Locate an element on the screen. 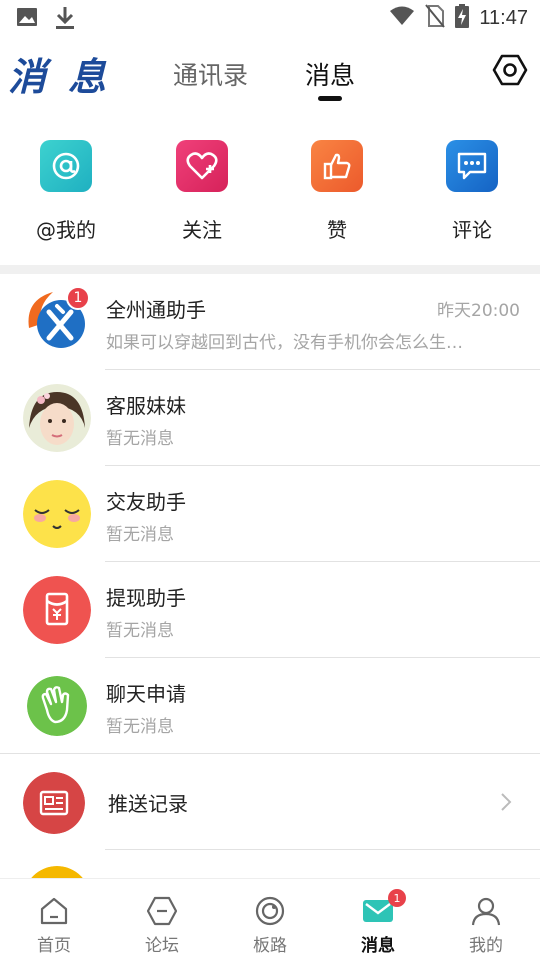  quick-action-comments: 评论 is located at coordinates (472, 191).